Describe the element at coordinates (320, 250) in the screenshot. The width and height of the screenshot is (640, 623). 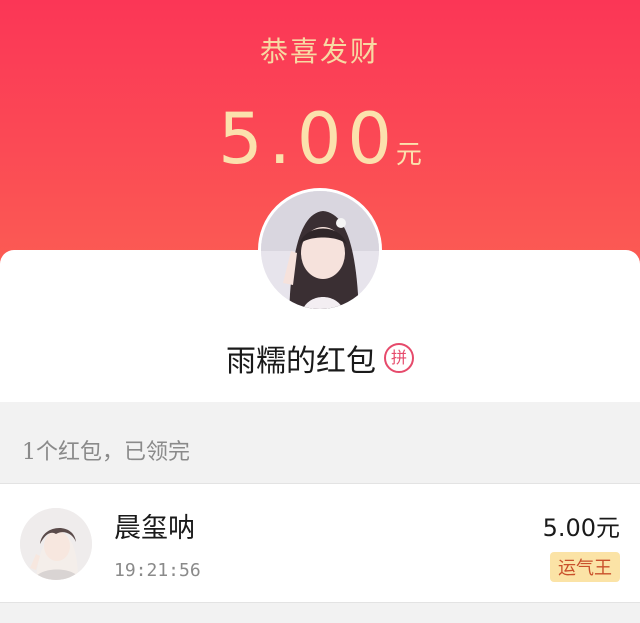
I see `sender-avatar` at that location.